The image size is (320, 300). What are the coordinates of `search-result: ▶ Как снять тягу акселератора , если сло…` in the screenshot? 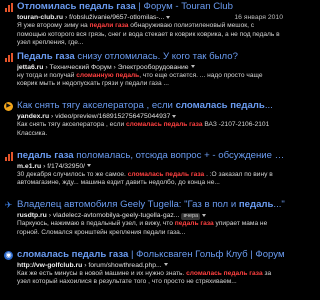 It's located at (143, 124).